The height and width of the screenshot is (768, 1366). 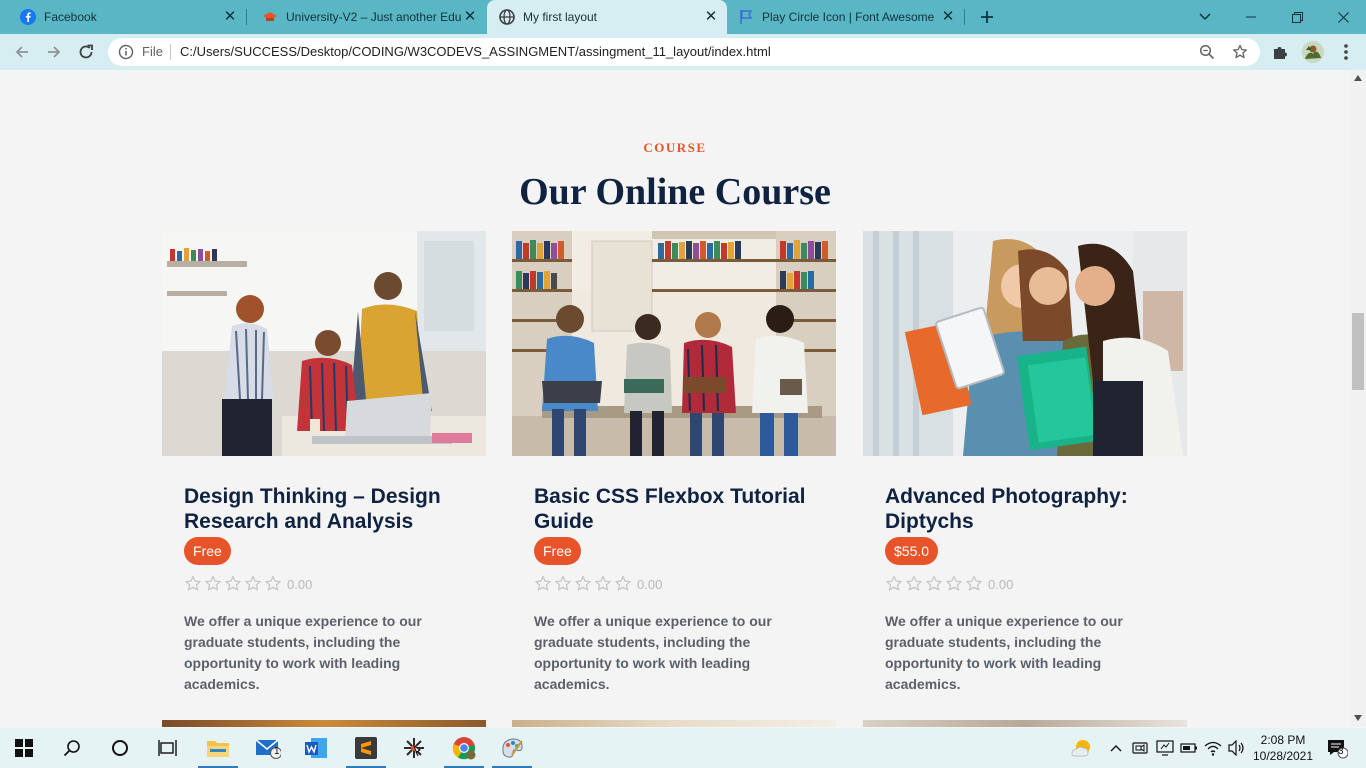 What do you see at coordinates (1116, 748) in the screenshot?
I see `chevron-up-icon` at bounding box center [1116, 748].